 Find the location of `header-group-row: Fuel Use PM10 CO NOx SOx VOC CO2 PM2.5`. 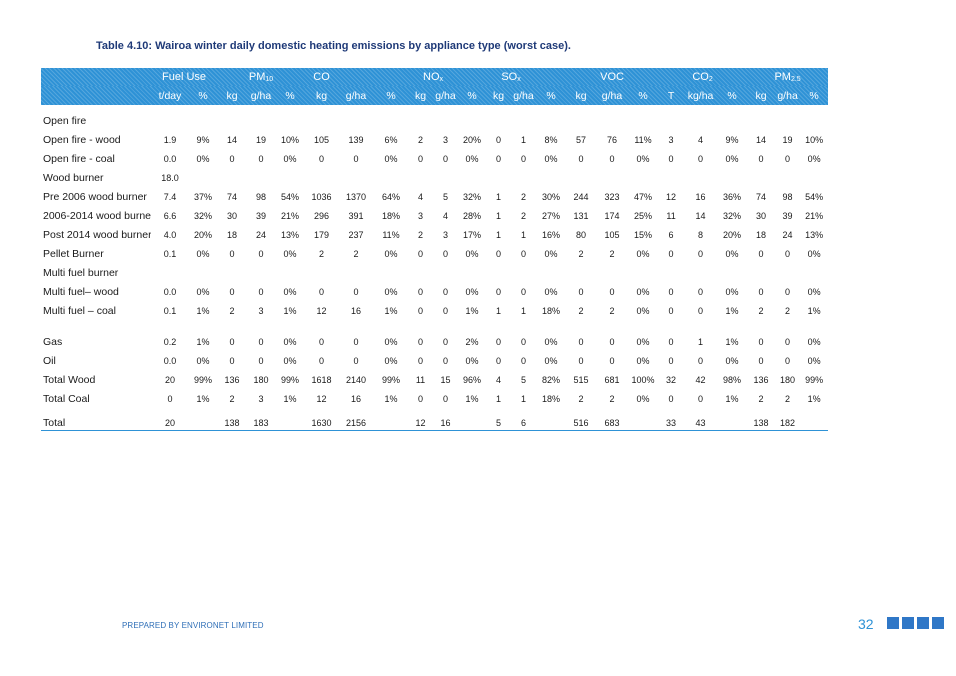

header-group-row: Fuel Use PM10 CO NOx SOx VOC CO2 PM2.5 is located at coordinates (435, 77).